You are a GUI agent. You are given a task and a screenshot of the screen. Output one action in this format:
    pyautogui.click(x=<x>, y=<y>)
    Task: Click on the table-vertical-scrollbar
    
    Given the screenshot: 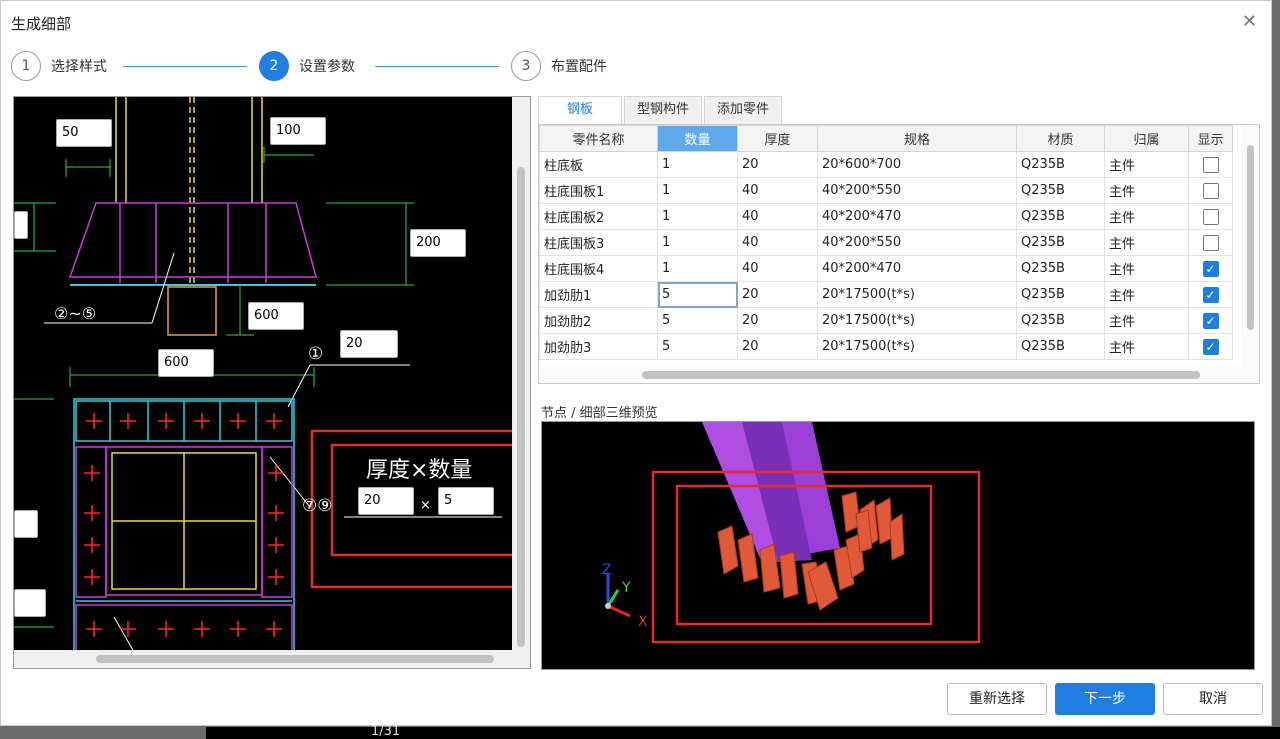 What is the action you would take?
    pyautogui.click(x=1250, y=254)
    